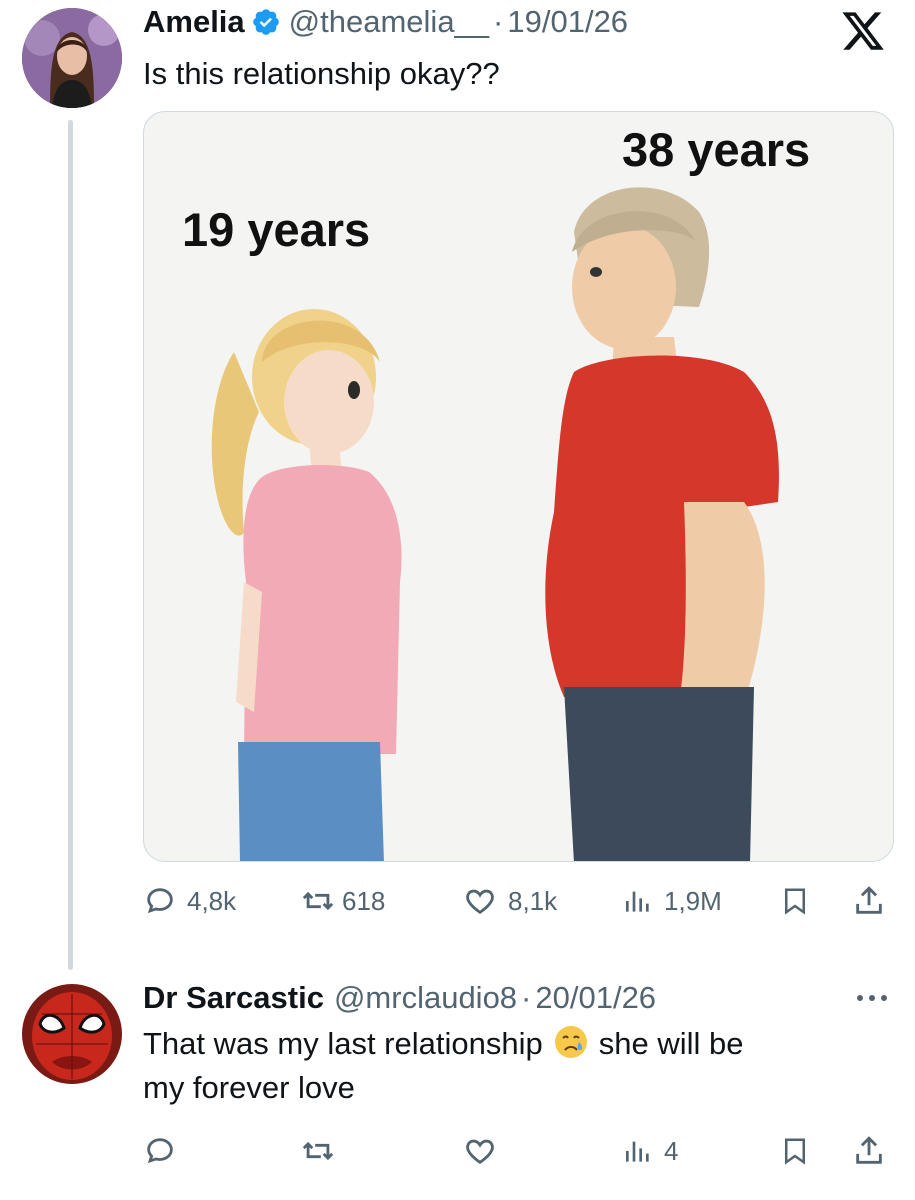 The width and height of the screenshot is (915, 1200). I want to click on bookmark-button, so click(795, 901).